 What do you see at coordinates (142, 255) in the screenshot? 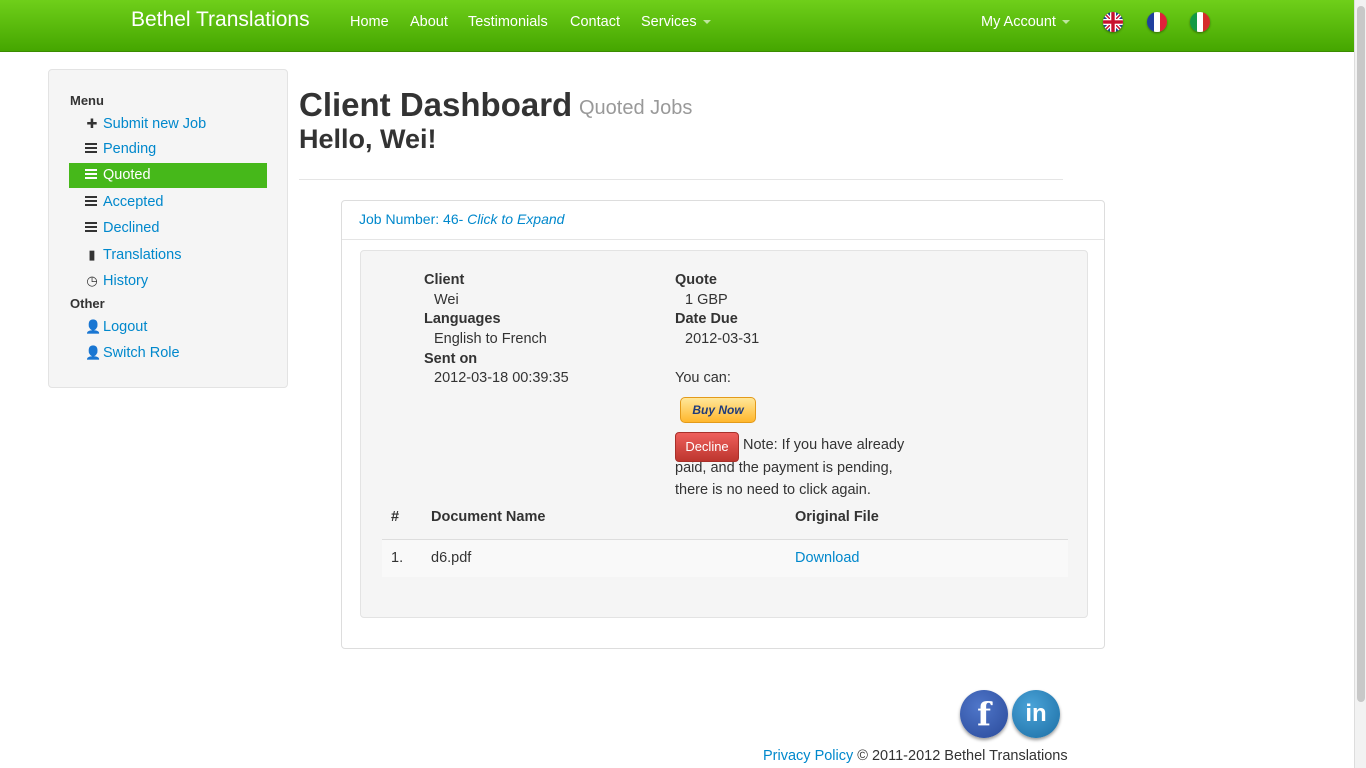
I see `sidebar-item-label: Translations` at bounding box center [142, 255].